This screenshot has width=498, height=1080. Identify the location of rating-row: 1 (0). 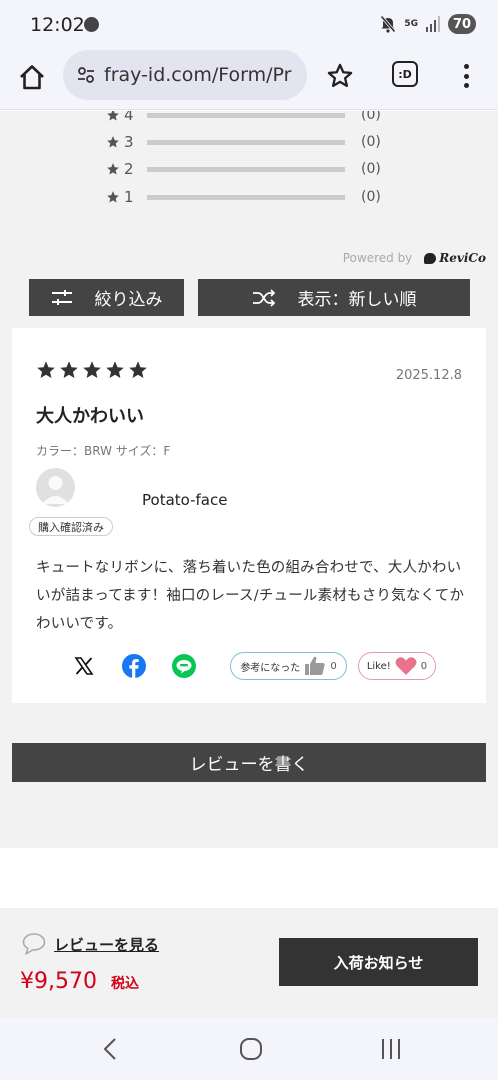
(243, 197).